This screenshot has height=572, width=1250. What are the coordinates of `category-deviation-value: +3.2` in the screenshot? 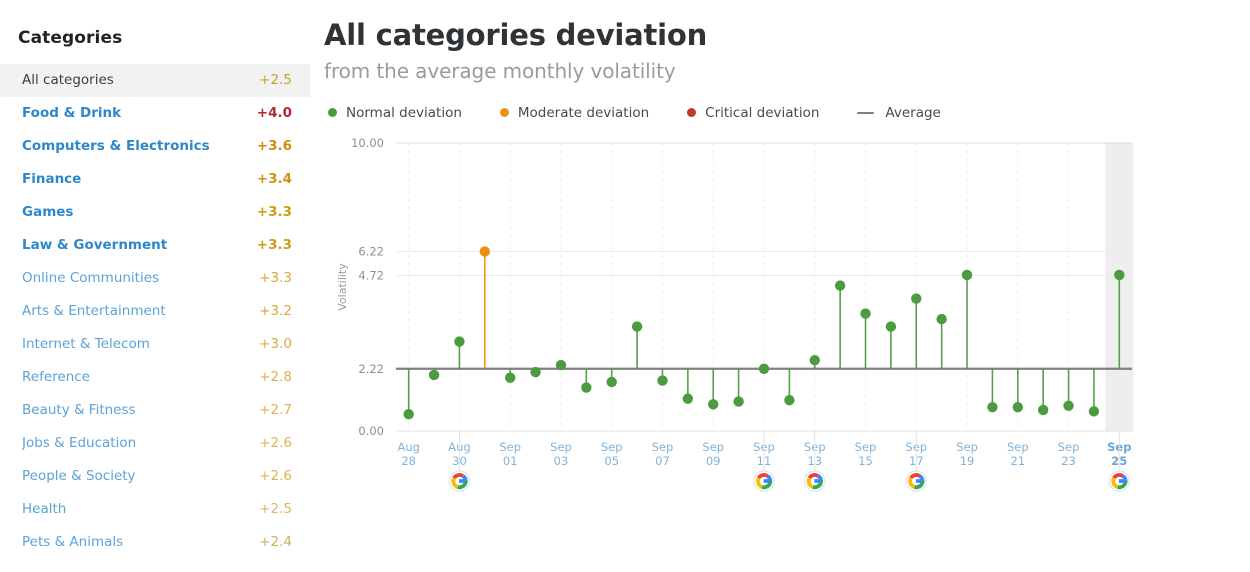 It's located at (275, 310).